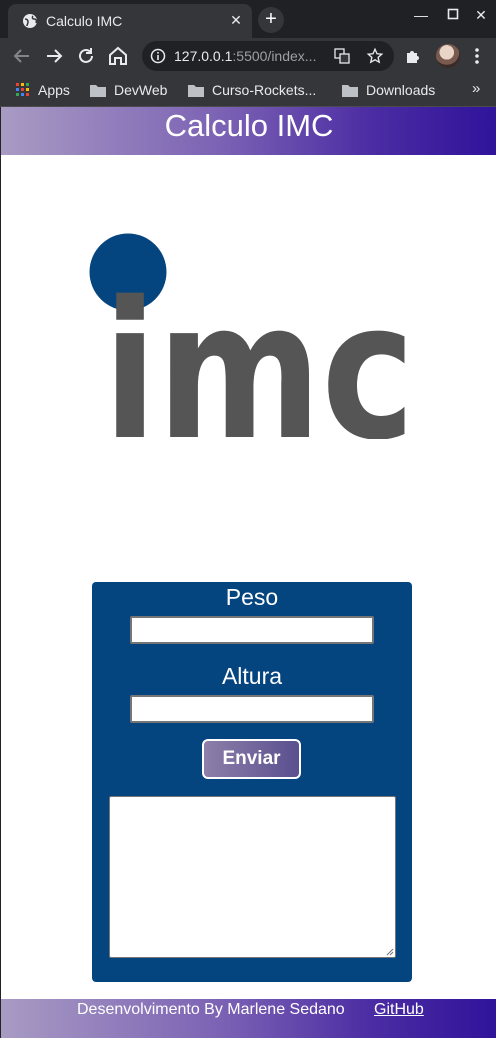 This screenshot has height=1038, width=496. I want to click on logo-text: imc, so click(259, 350).